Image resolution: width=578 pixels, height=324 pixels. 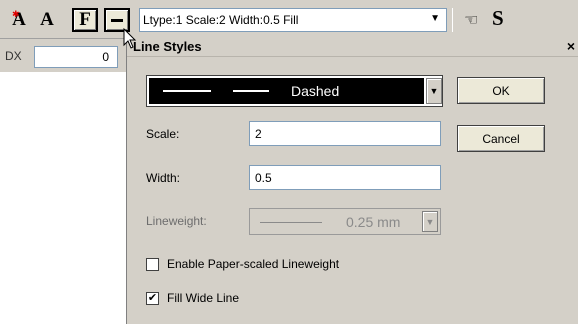 What do you see at coordinates (176, 221) in the screenshot?
I see `lineweight-label: Lineweight:` at bounding box center [176, 221].